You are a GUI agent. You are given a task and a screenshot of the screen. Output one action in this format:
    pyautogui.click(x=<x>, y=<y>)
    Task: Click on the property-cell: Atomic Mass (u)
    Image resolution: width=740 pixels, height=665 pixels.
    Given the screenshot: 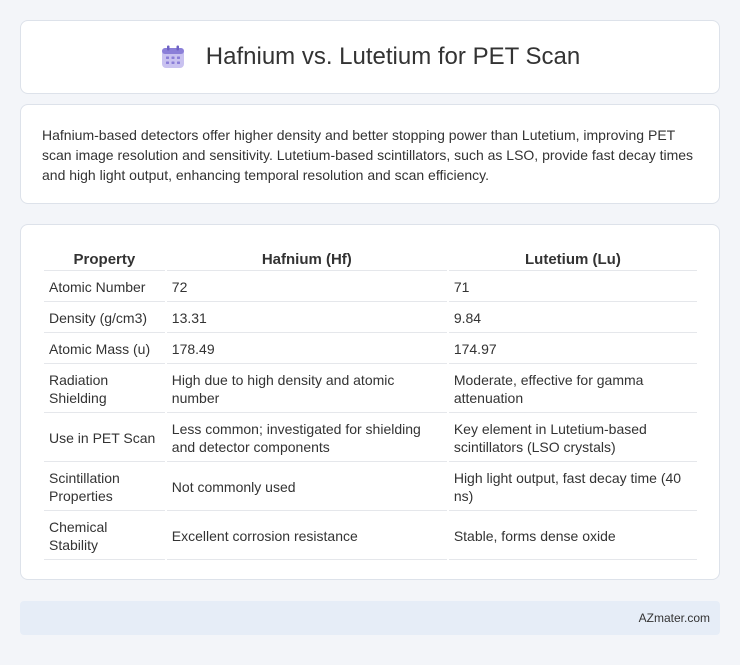 What is the action you would take?
    pyautogui.click(x=104, y=349)
    